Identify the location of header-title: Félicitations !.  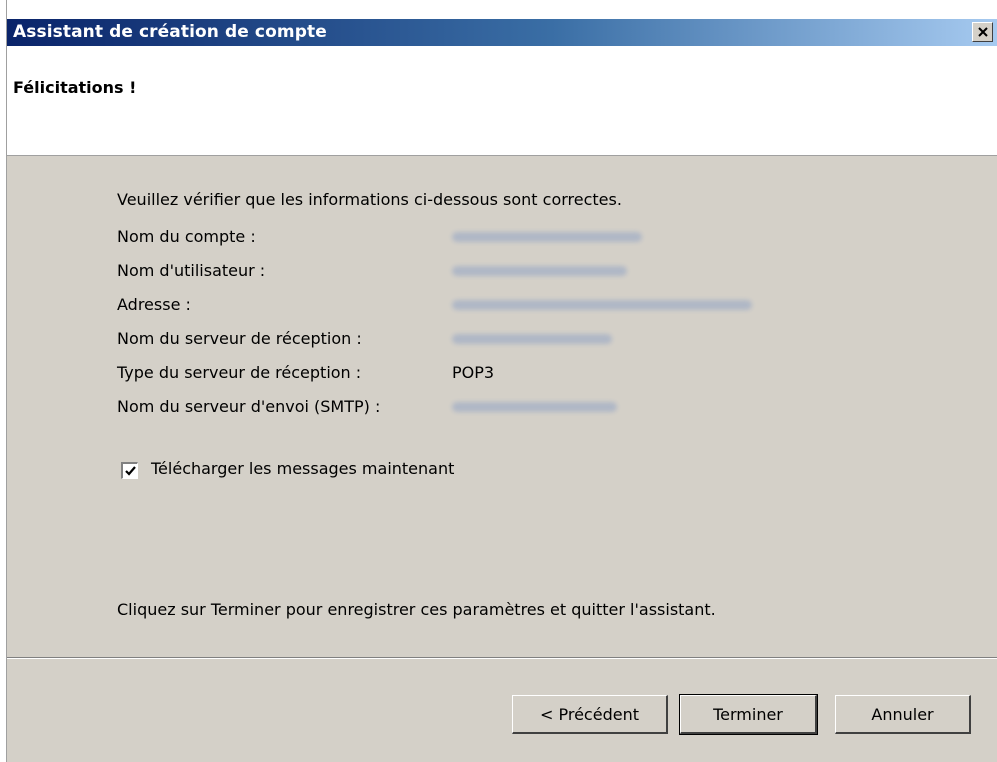
(75, 87).